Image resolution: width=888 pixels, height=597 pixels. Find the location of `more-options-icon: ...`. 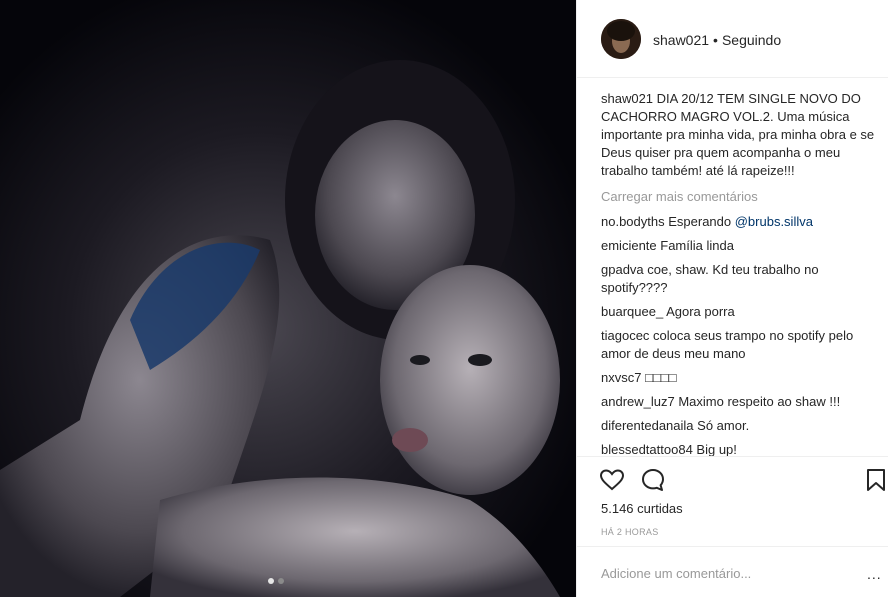

more-options-icon: ... is located at coordinates (874, 574).